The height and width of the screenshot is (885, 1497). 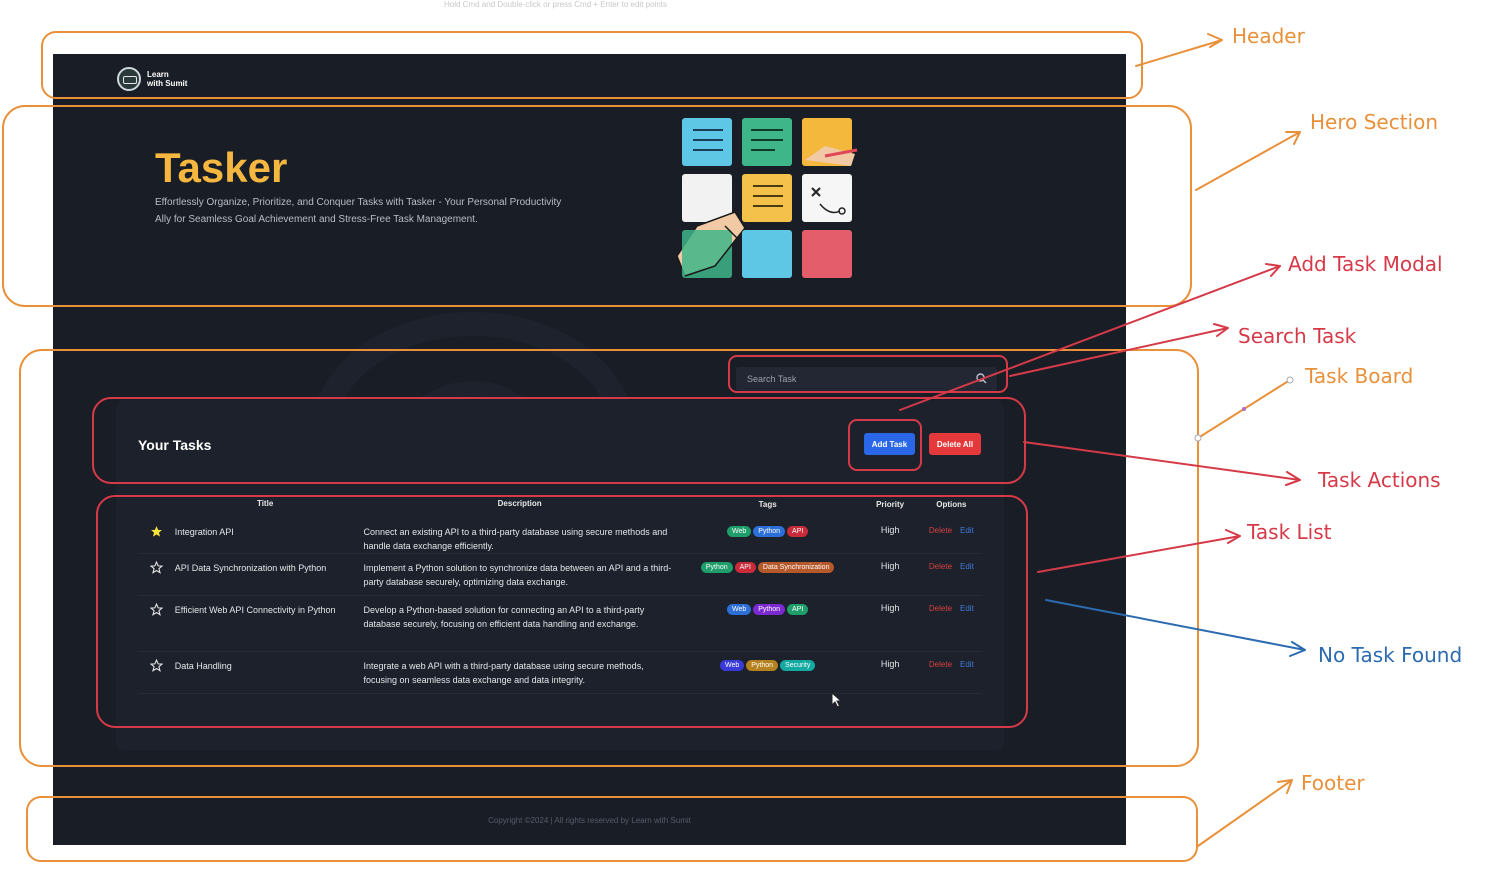 I want to click on column-priority: Priority, so click(x=890, y=504).